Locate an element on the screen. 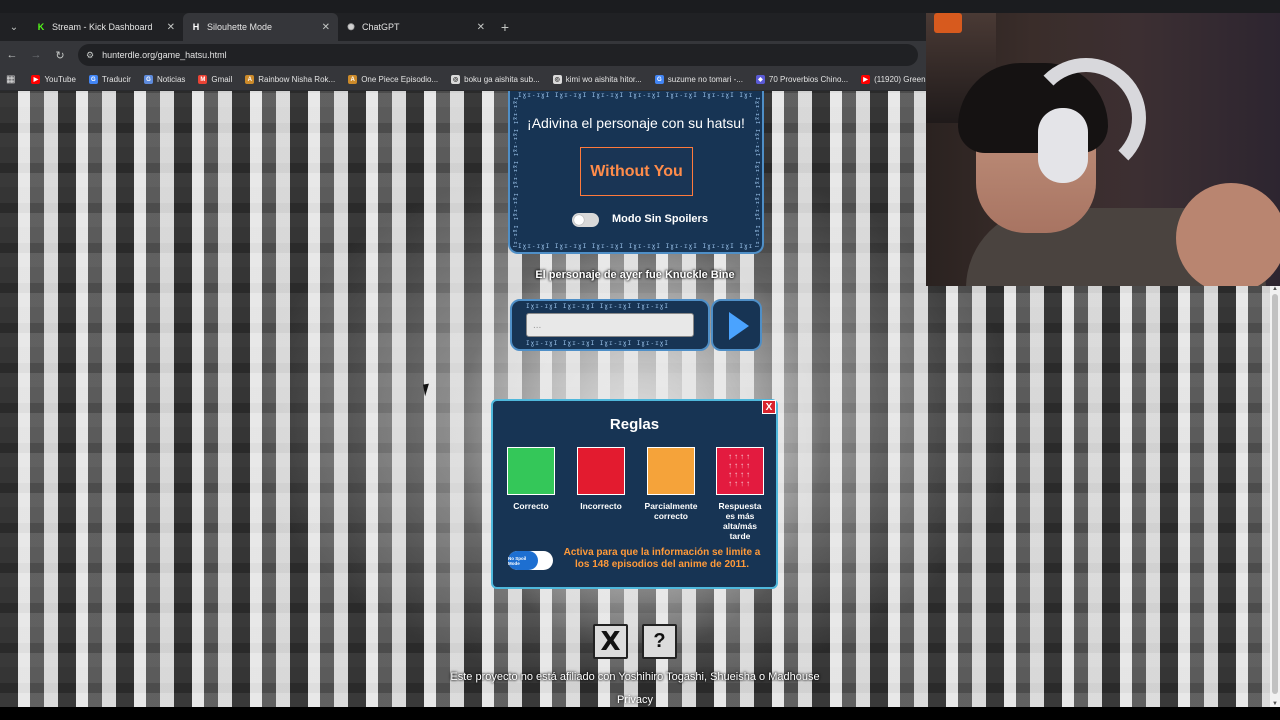 This screenshot has width=1280, height=720. correct-swatch is located at coordinates (531, 471).